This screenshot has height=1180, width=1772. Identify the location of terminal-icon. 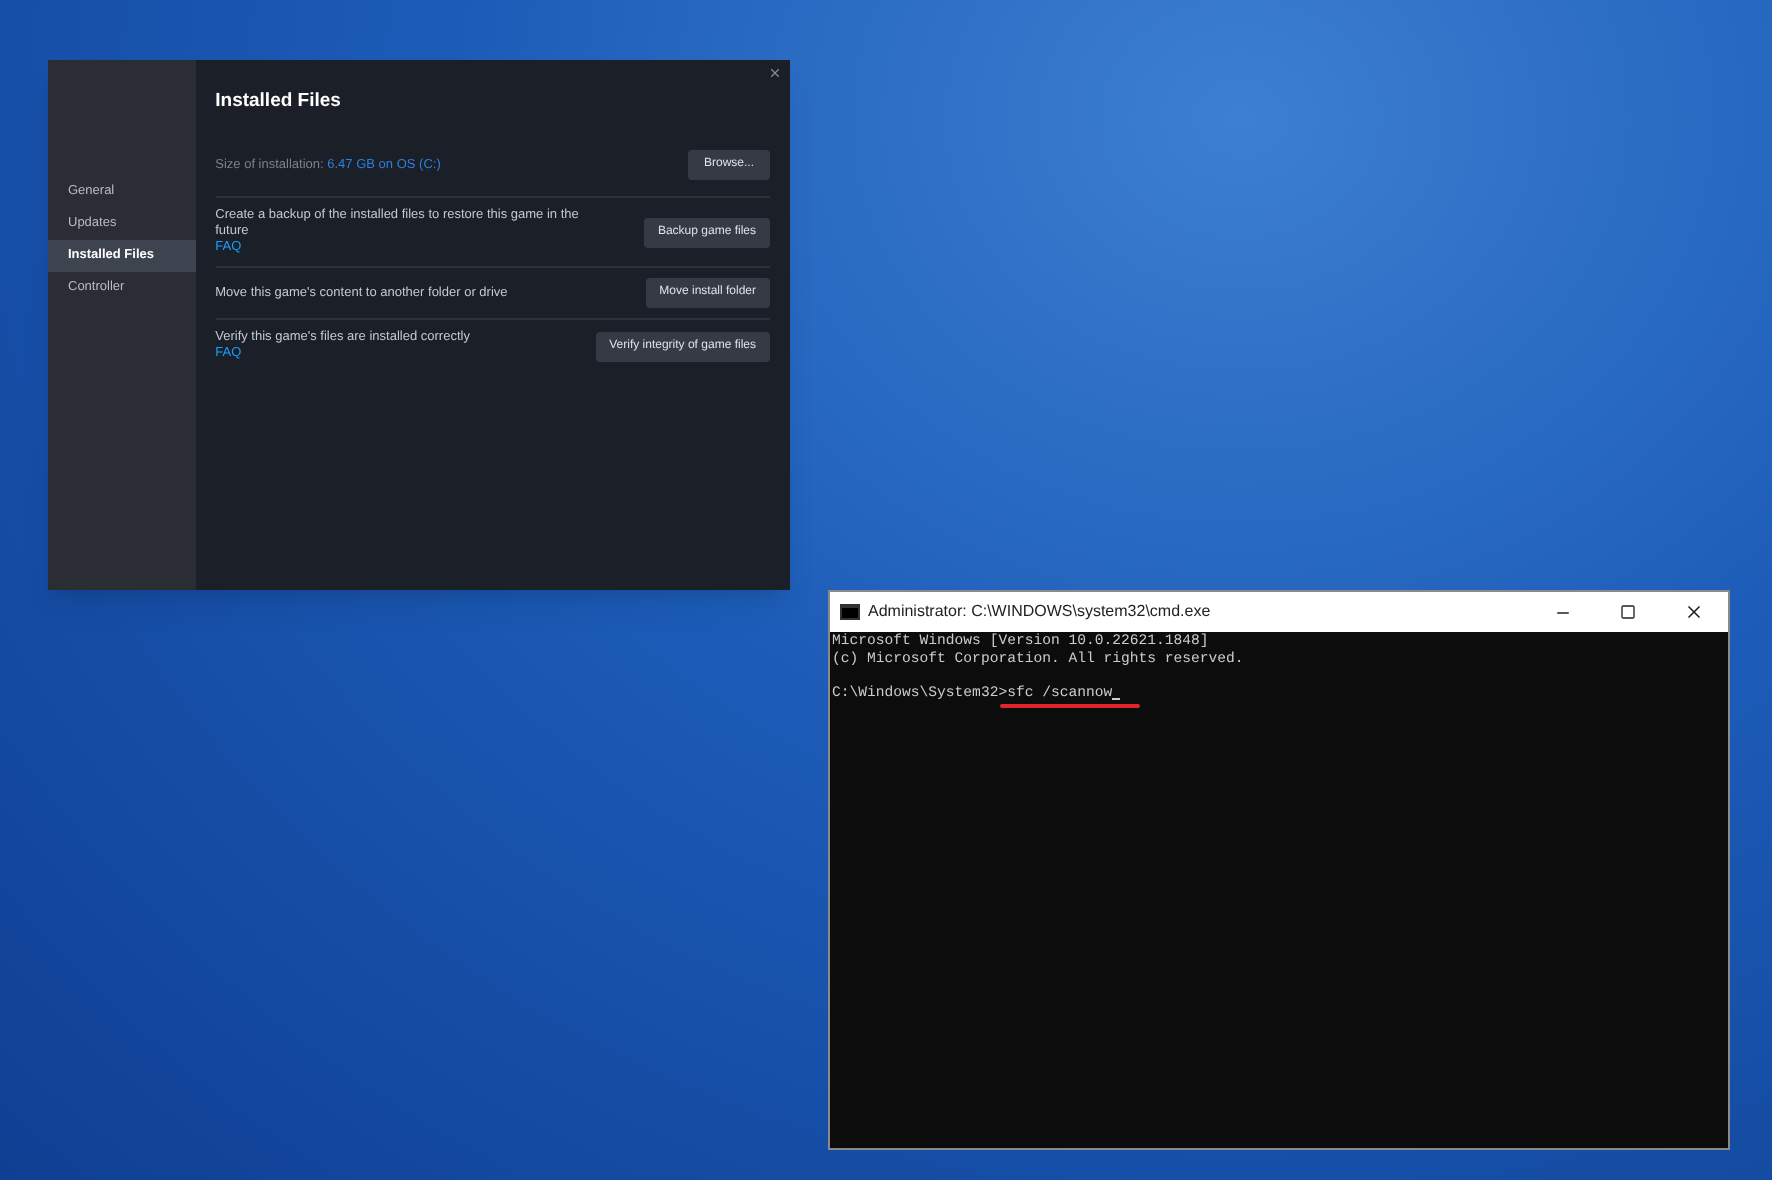
(850, 612).